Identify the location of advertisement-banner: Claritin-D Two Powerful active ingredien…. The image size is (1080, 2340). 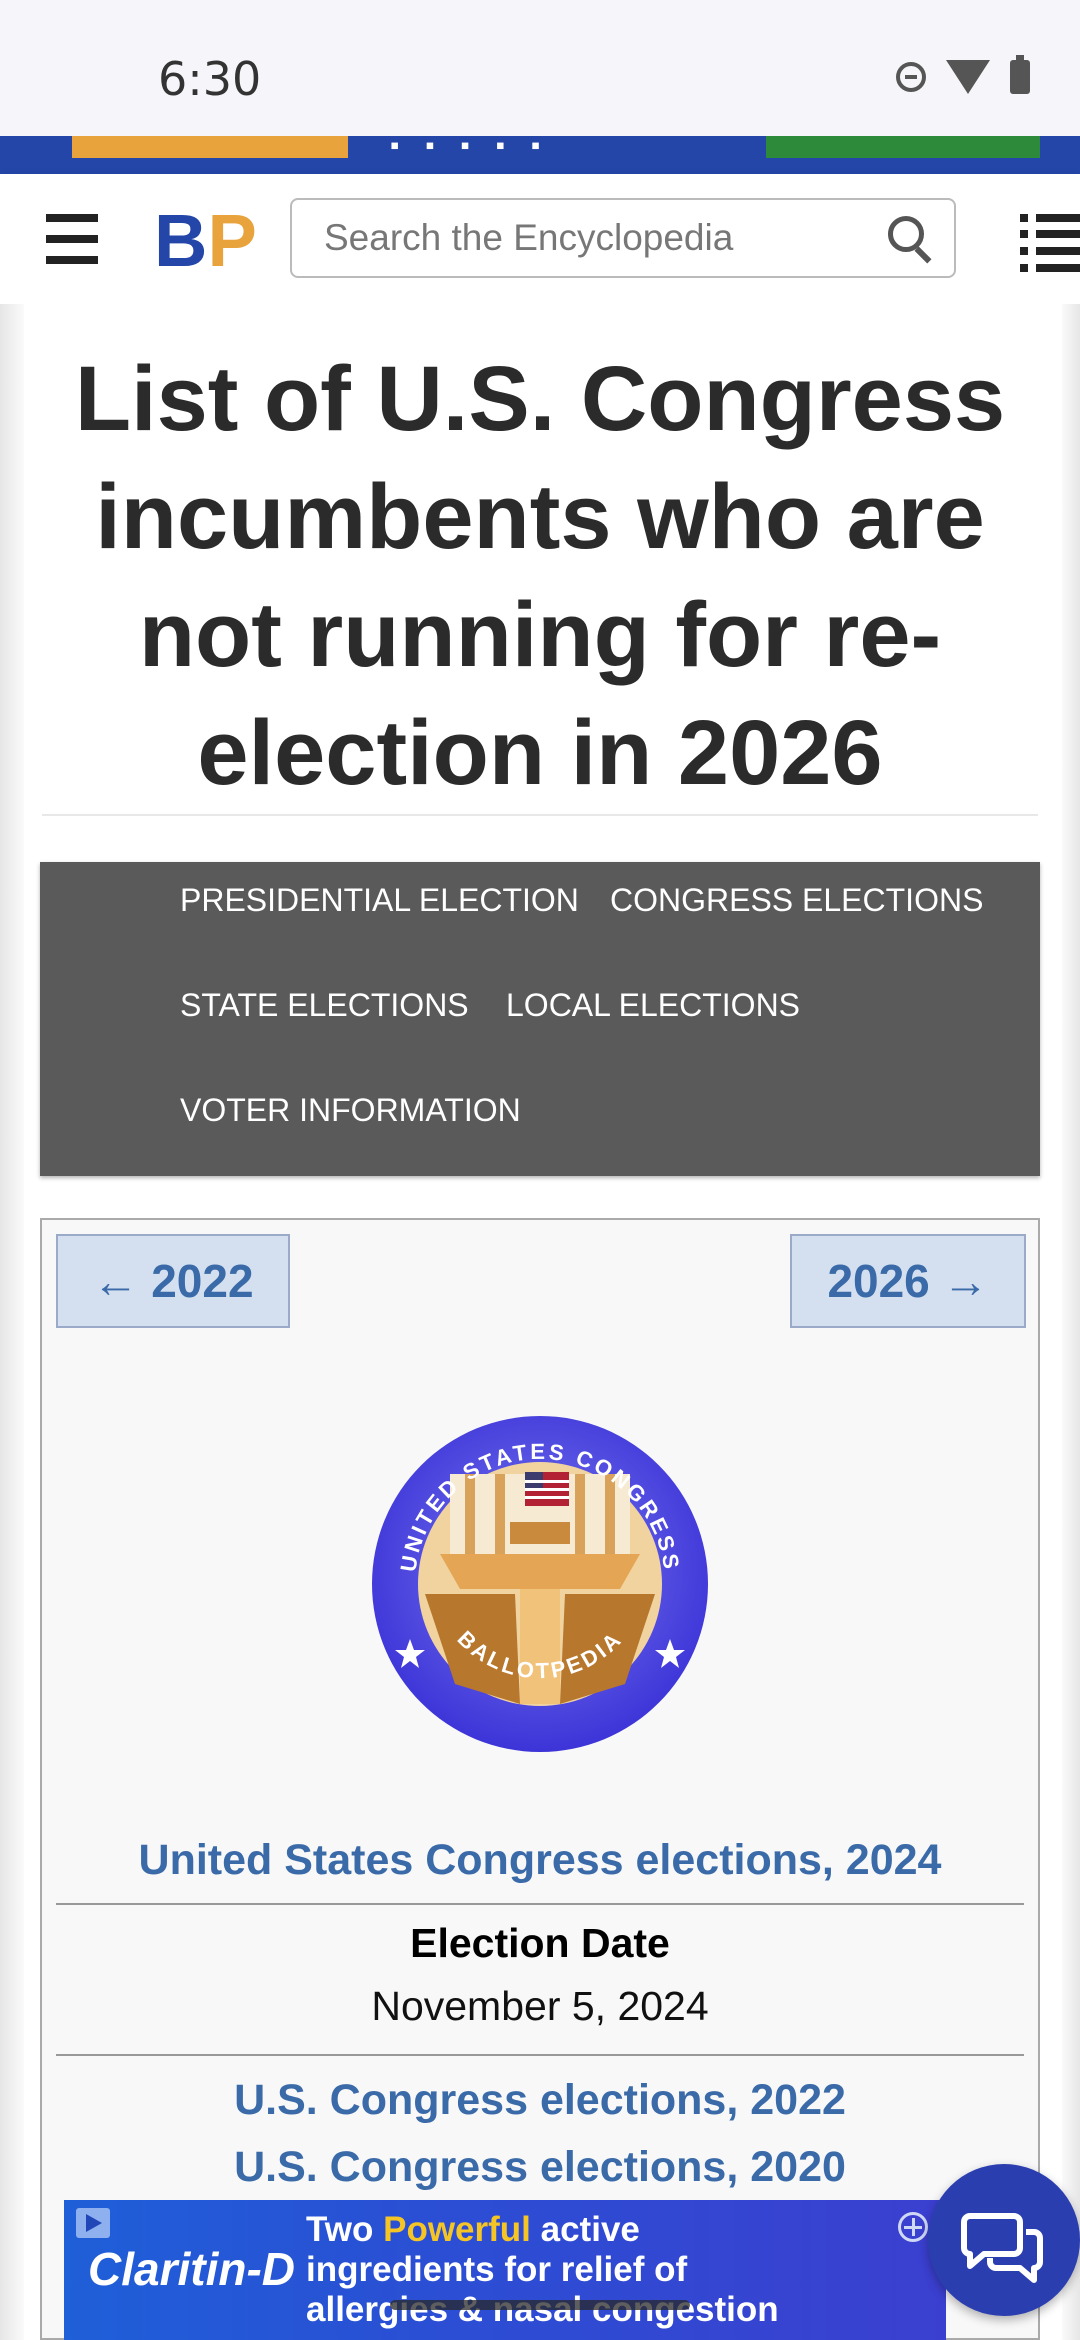
(505, 2270).